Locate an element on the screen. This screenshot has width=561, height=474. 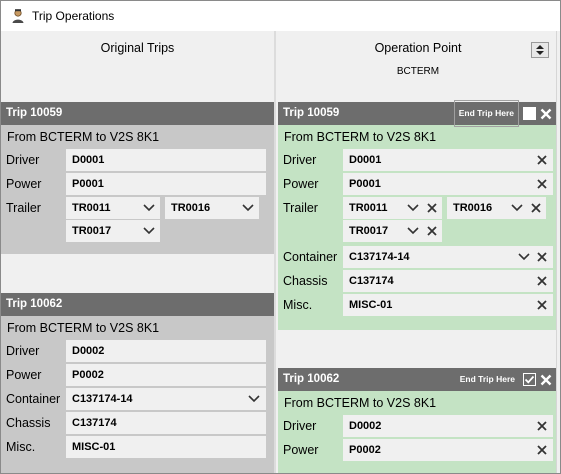
trip-title: Trip 10062 is located at coordinates (311, 379).